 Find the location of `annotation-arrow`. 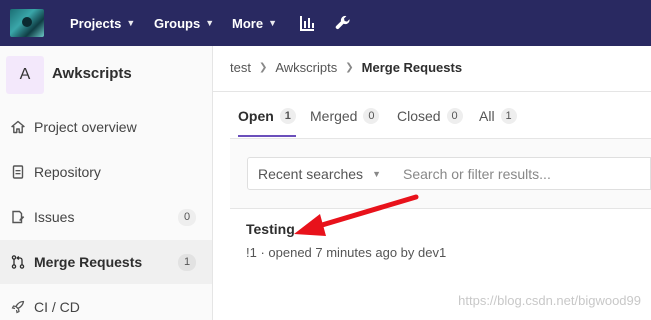

annotation-arrow is located at coordinates (356, 215).